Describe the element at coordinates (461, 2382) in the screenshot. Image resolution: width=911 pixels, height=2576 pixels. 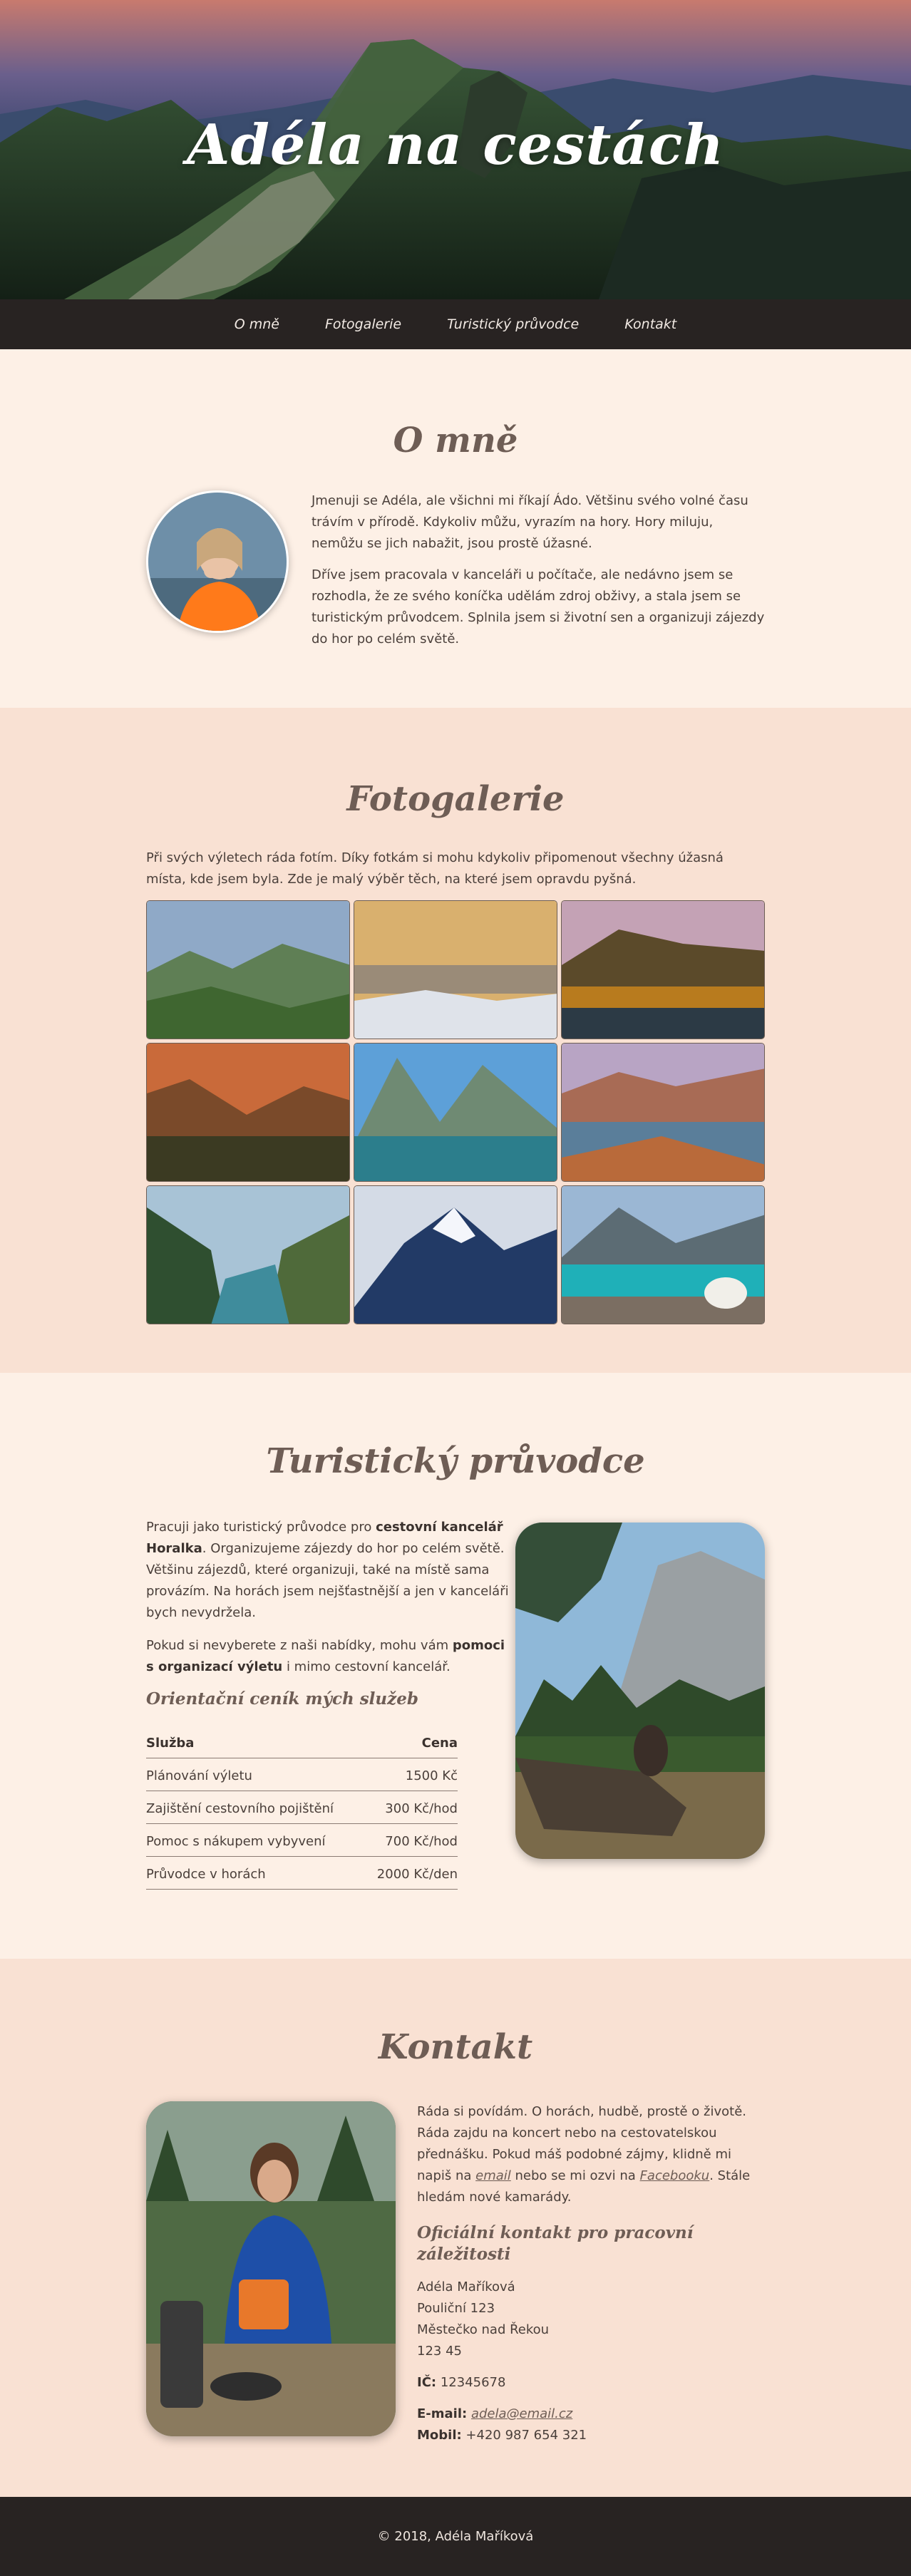
I see `company-id: IČ: 12345678` at that location.